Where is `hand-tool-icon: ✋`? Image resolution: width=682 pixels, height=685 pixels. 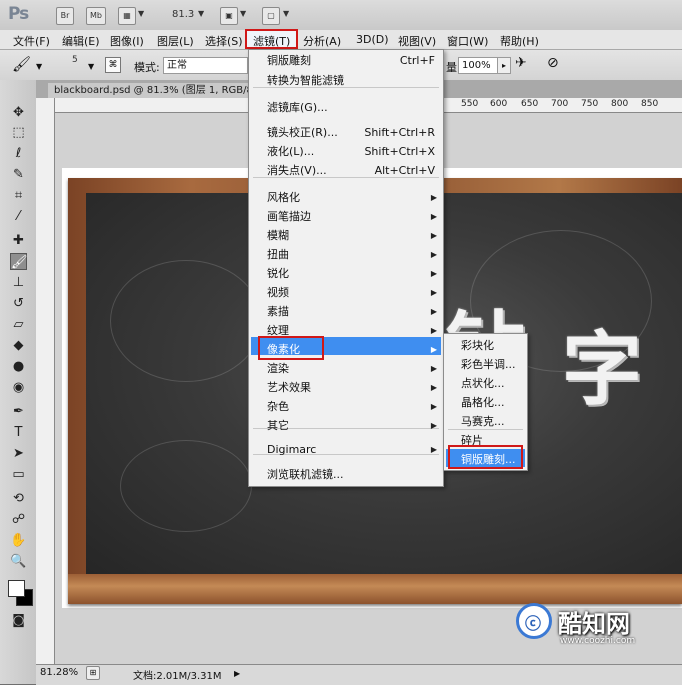 hand-tool-icon: ✋ is located at coordinates (18, 540).